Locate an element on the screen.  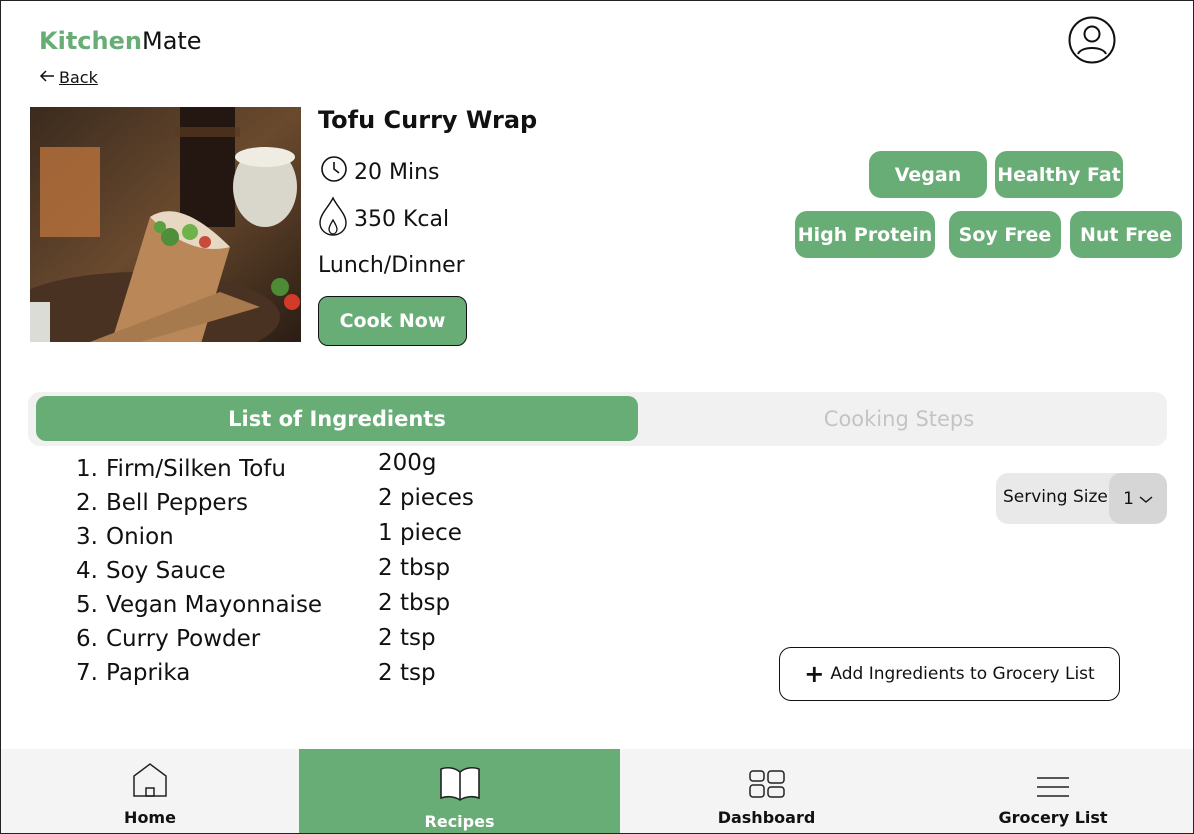
ingredient-name: Firm/Silken Tofu is located at coordinates (196, 469).